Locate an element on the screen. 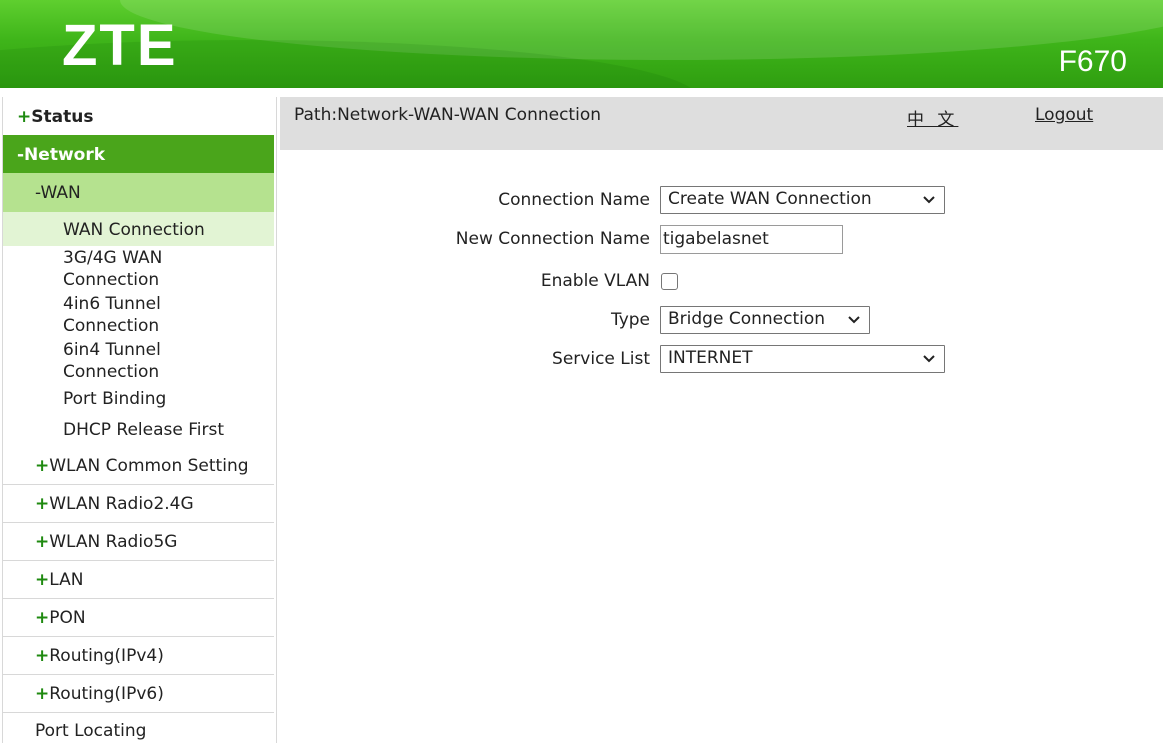 This screenshot has width=1163, height=743. service-list-value: INTERNET is located at coordinates (710, 358).